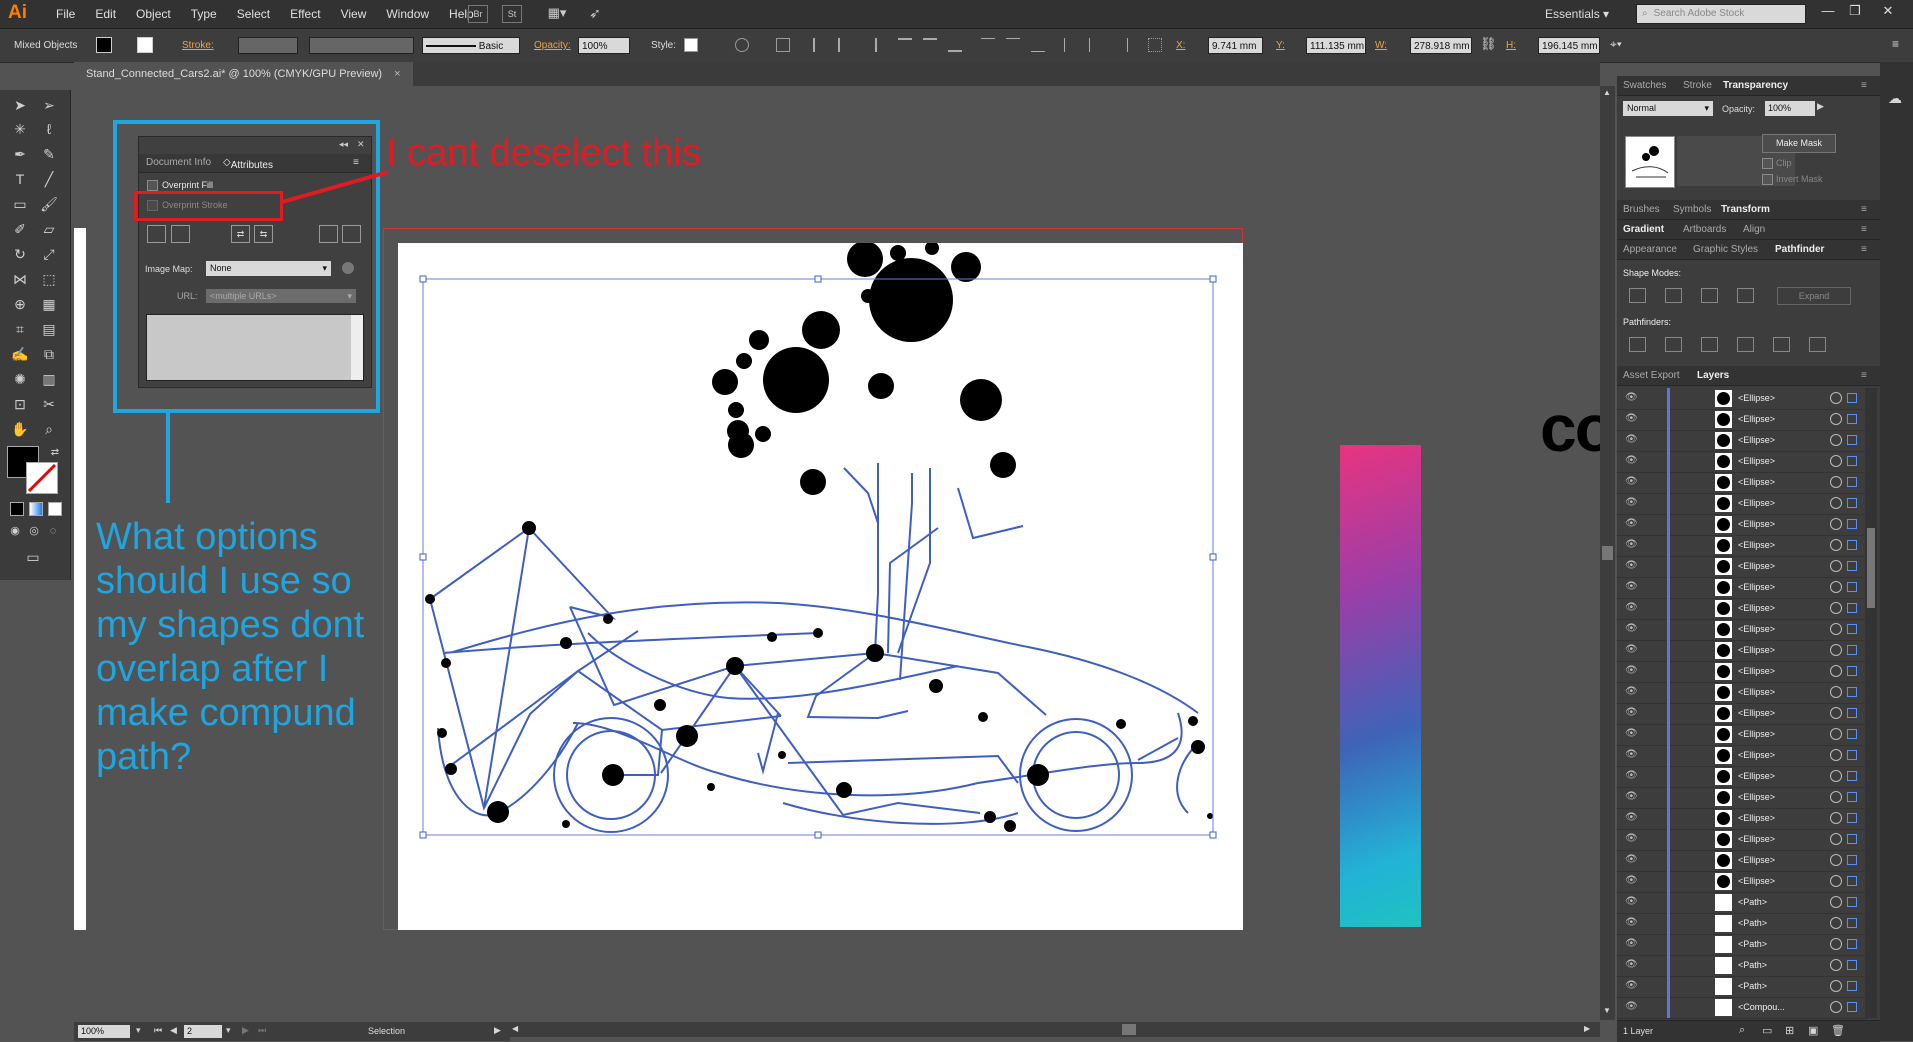 Image resolution: width=1913 pixels, height=1042 pixels. I want to click on opacity-label: Opacity:, so click(552, 45).